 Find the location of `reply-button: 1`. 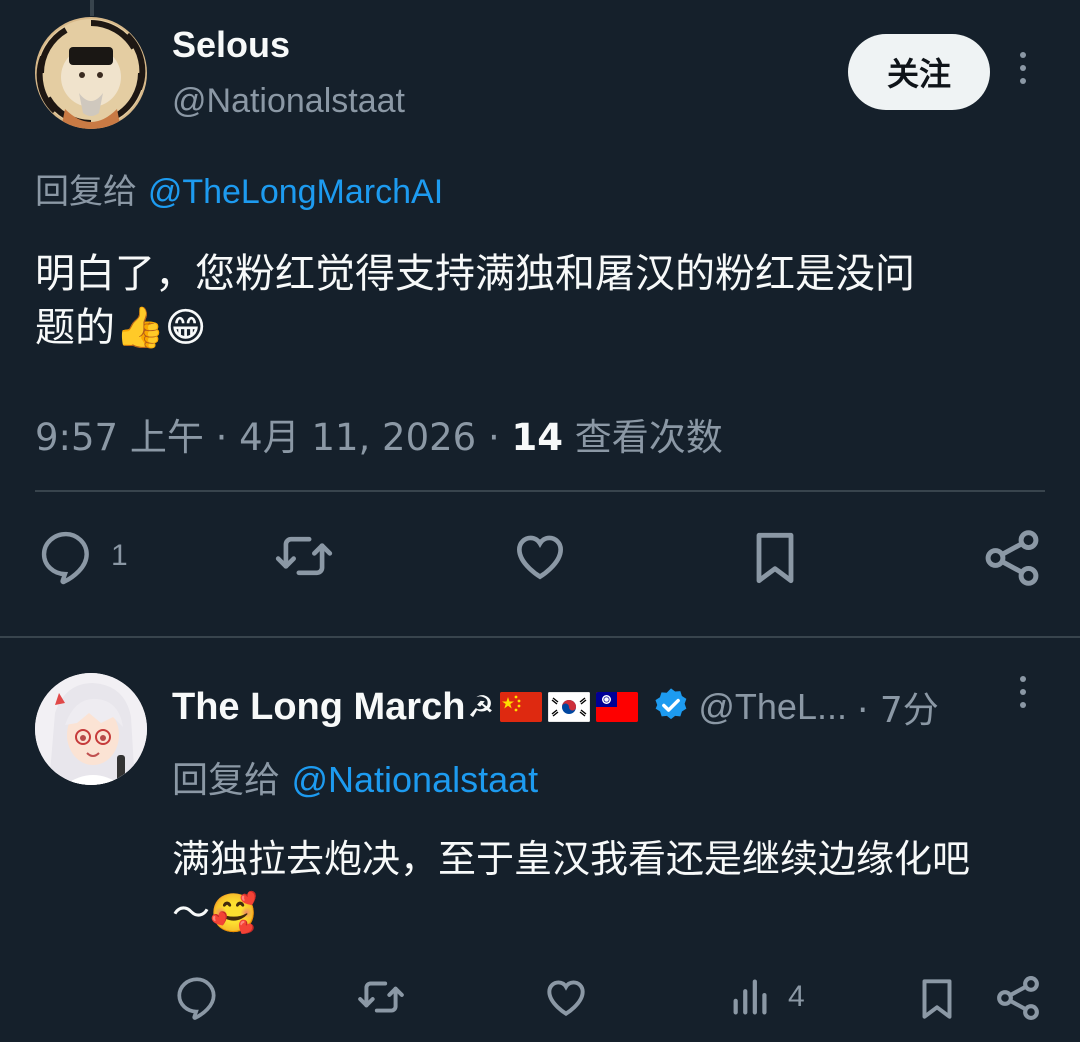

reply-button: 1 is located at coordinates (81, 556).